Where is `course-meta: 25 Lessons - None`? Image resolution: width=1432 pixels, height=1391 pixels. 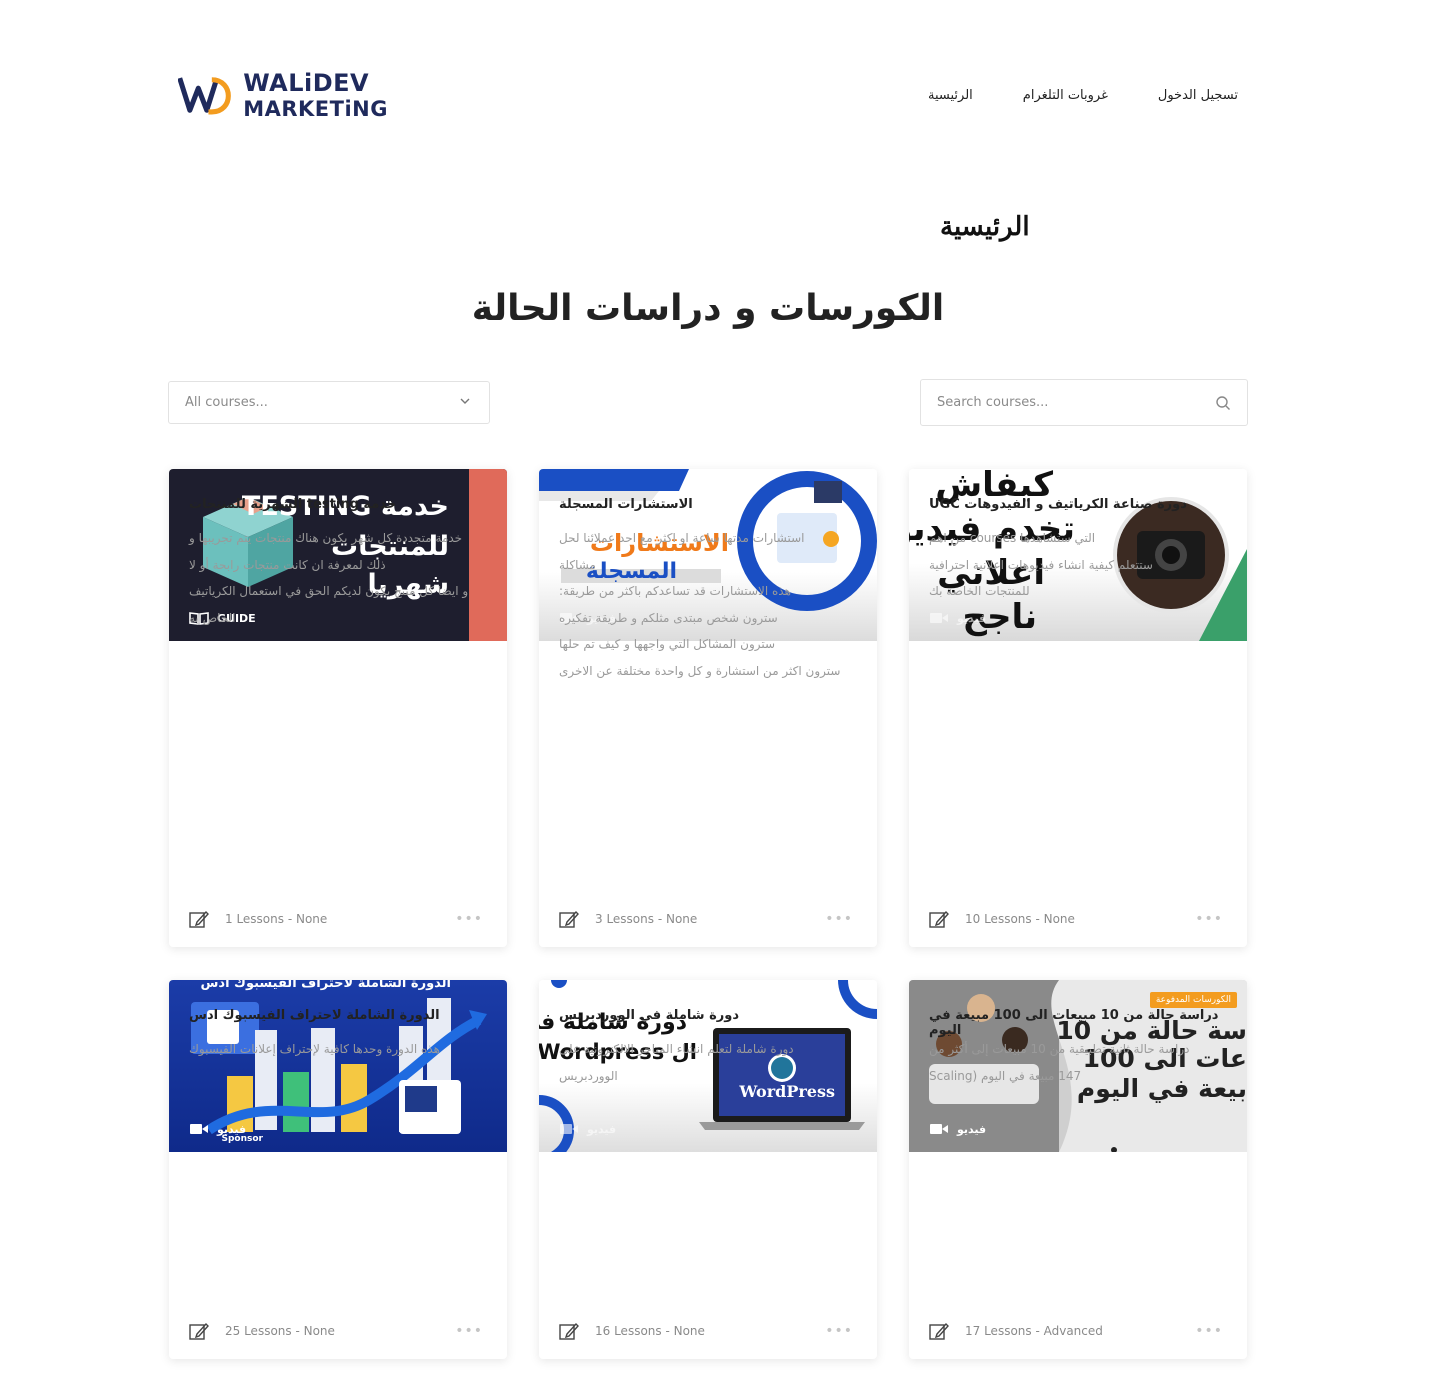
course-meta: 25 Lessons - None is located at coordinates (280, 1331).